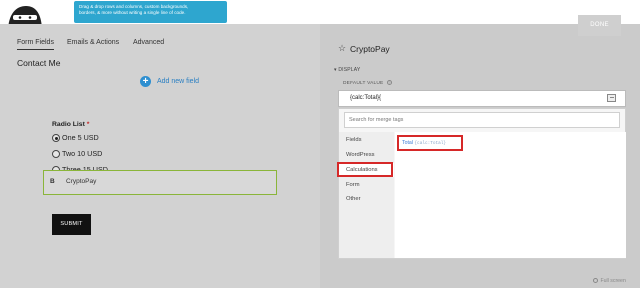  What do you see at coordinates (611, 98) in the screenshot?
I see `merge-tags-icon` at bounding box center [611, 98].